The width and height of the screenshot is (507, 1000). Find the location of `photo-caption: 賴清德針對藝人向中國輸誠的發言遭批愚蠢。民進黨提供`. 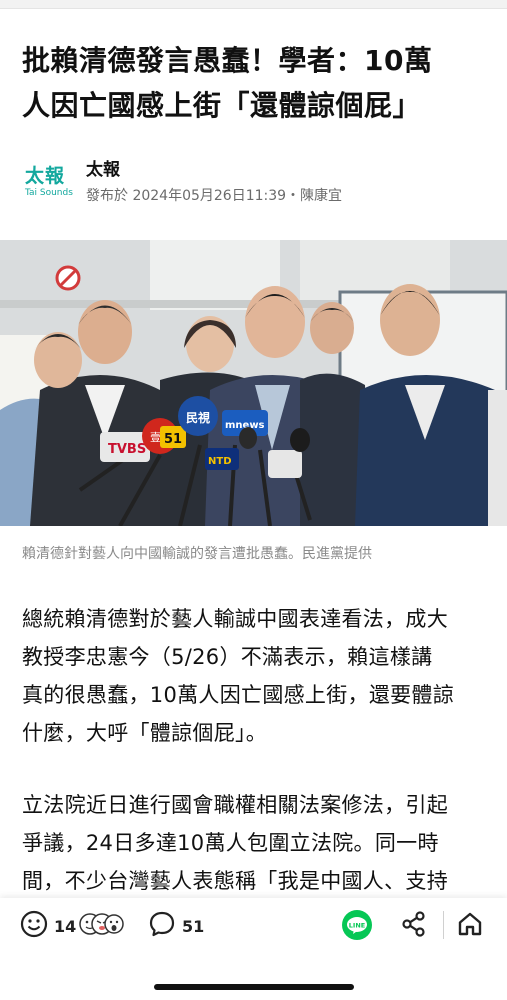

photo-caption: 賴清德針對藝人向中國輸誠的發言遭批愚蠢。民進黨提供 is located at coordinates (197, 554).